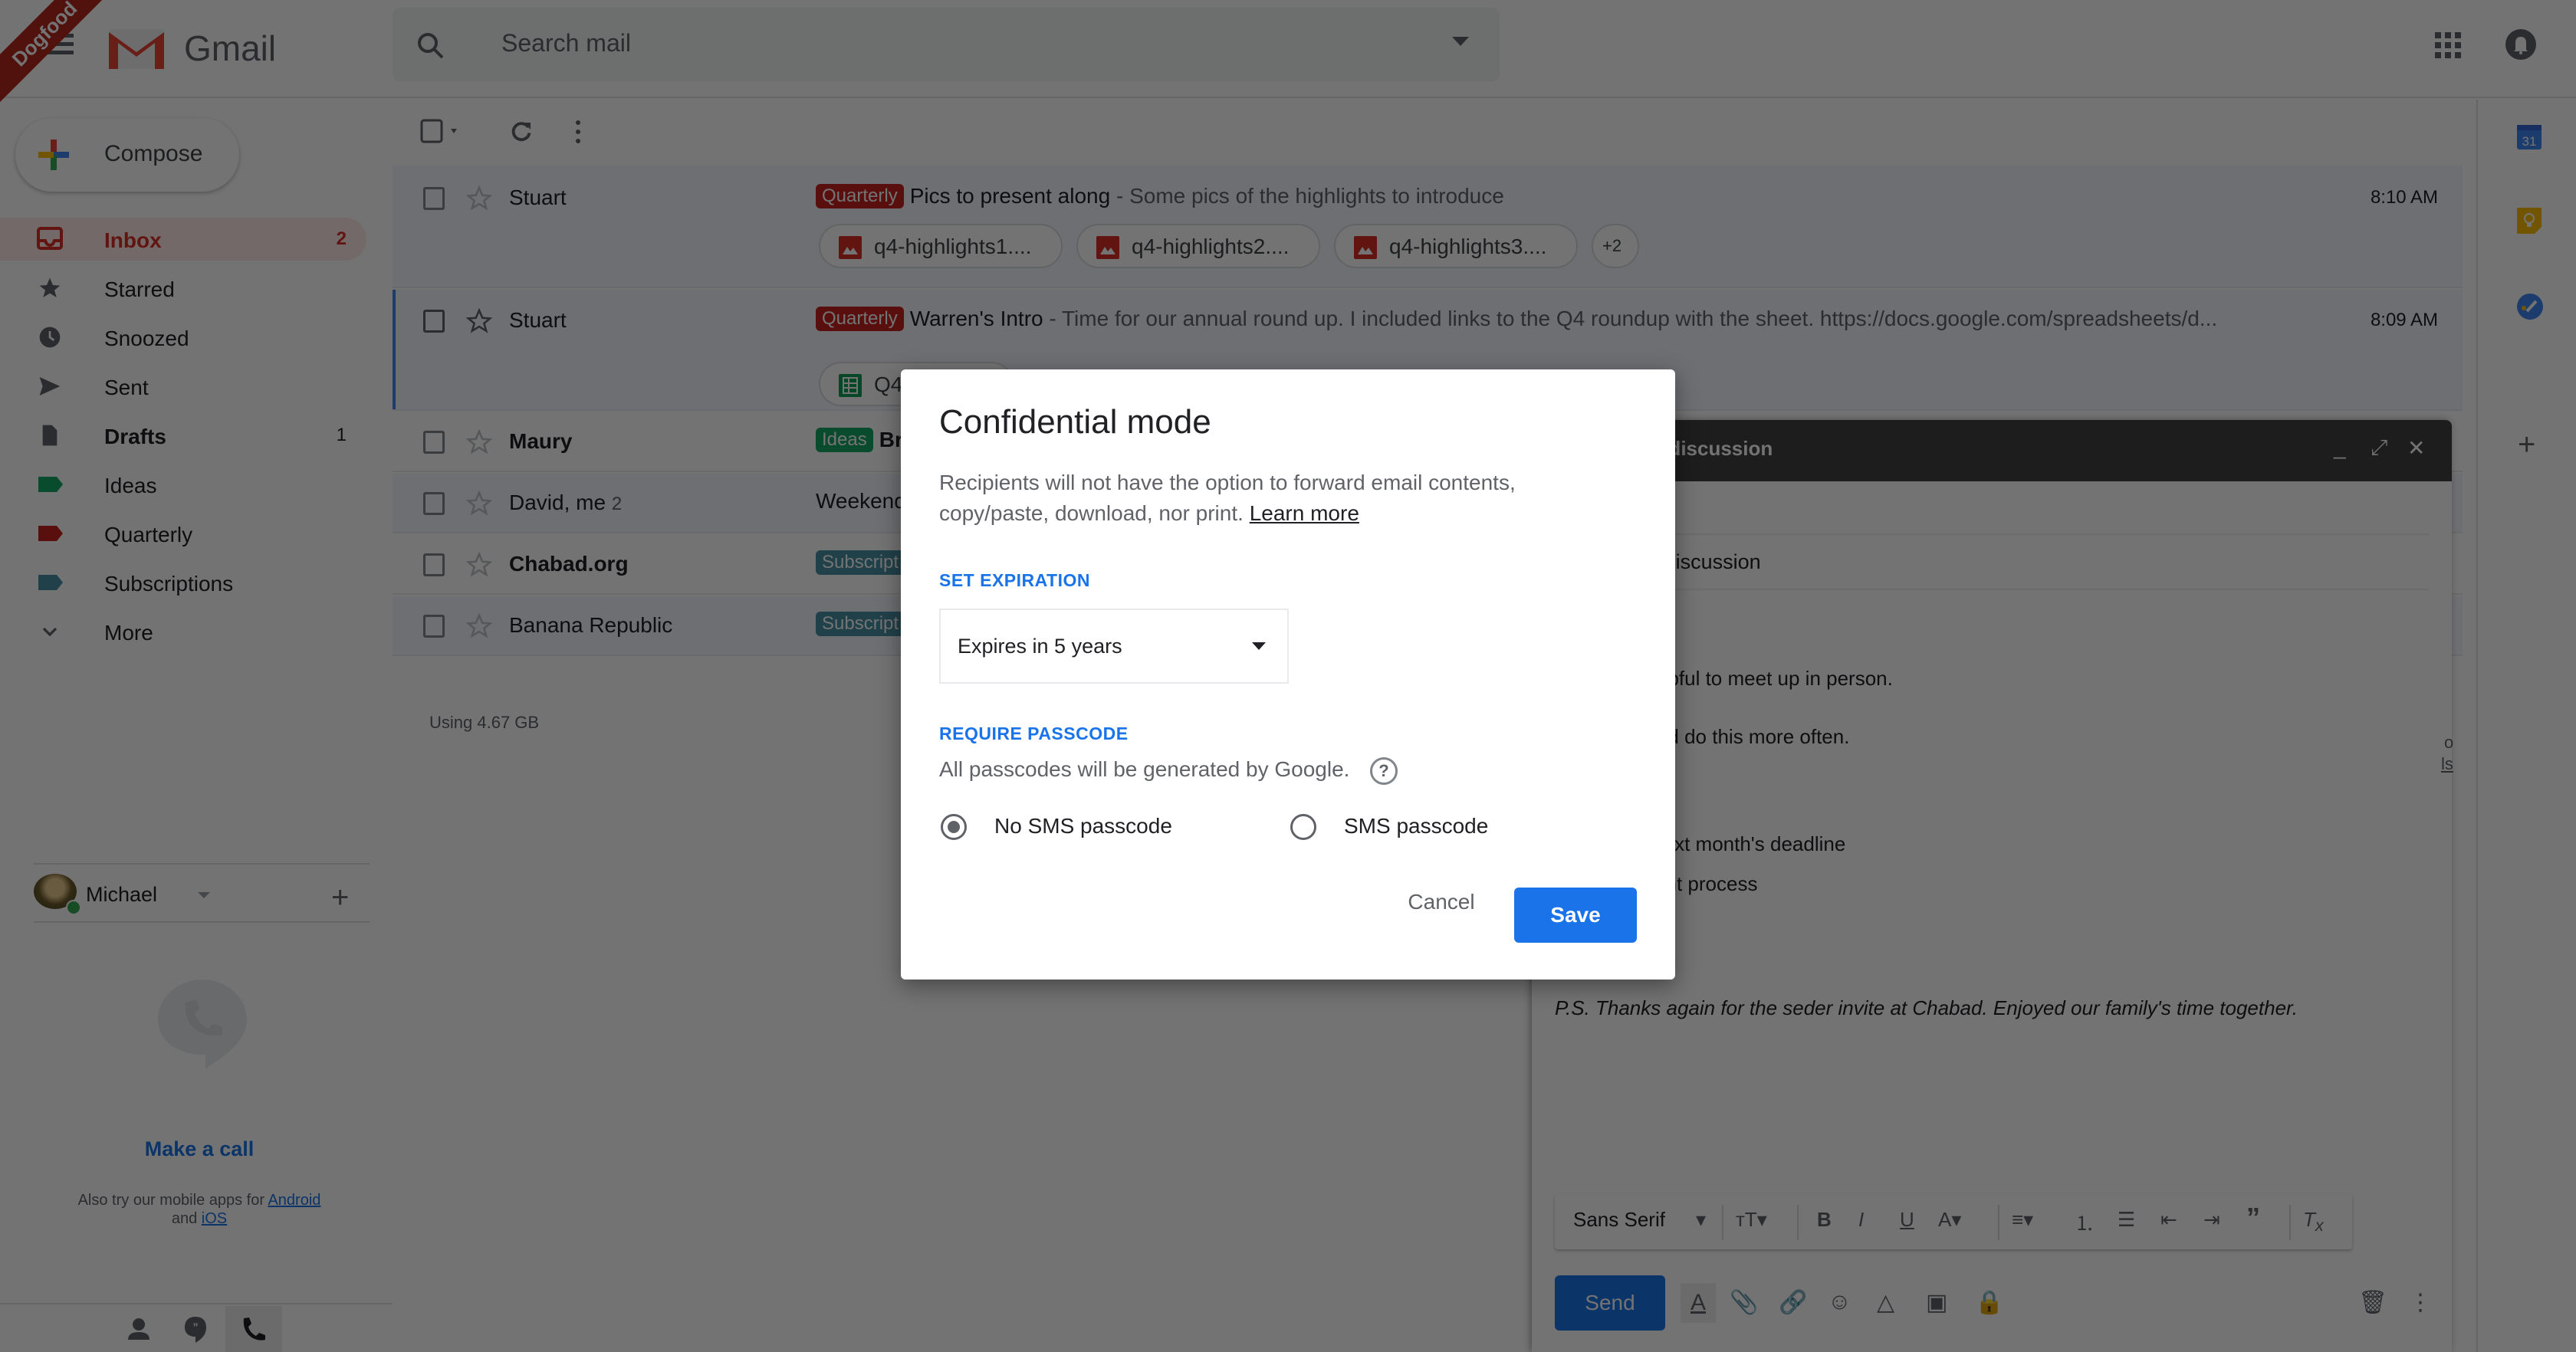 The image size is (2576, 1352). I want to click on dialog-title: Confidential mode, so click(1075, 422).